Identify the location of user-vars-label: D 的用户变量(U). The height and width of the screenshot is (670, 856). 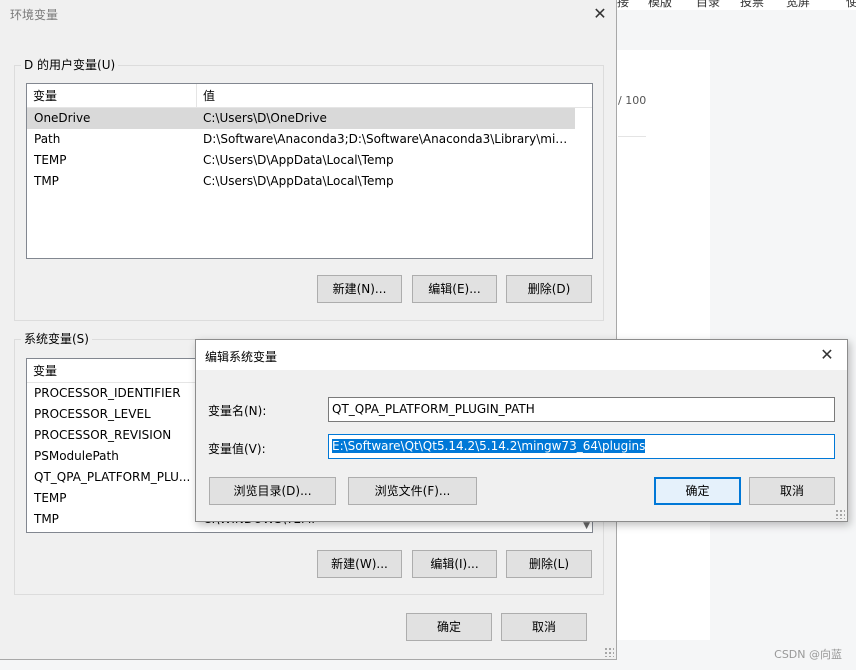
(70, 65).